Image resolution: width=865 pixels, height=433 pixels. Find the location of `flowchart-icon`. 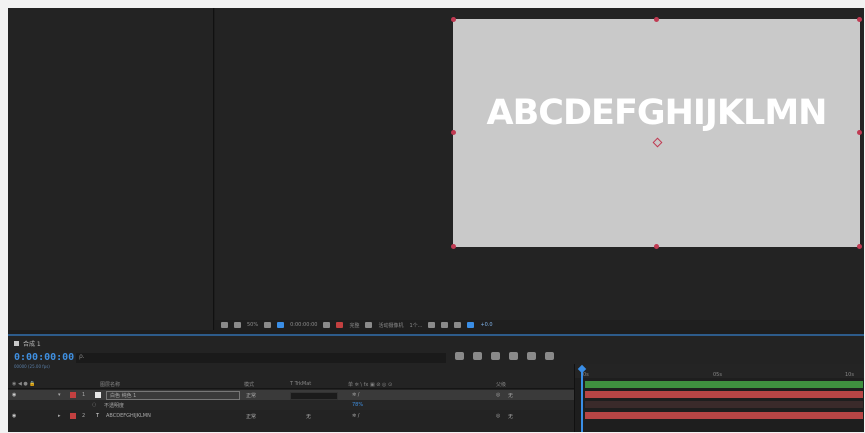

flowchart-icon is located at coordinates (458, 325).